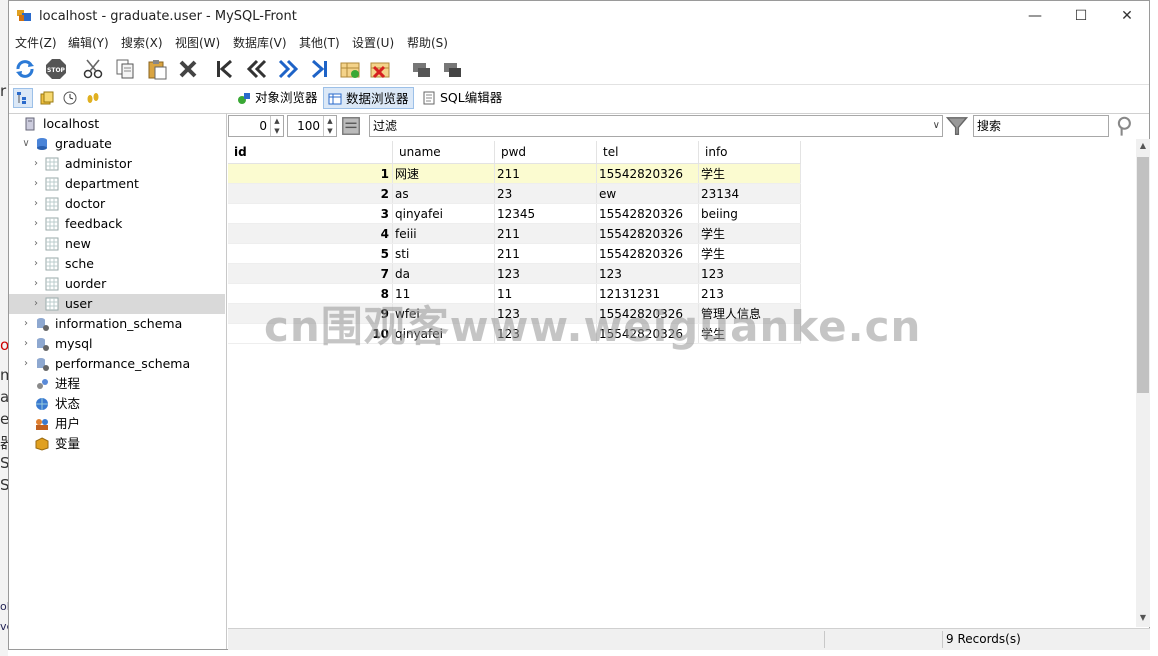  What do you see at coordinates (452, 69) in the screenshot?
I see `cancel-button` at bounding box center [452, 69].